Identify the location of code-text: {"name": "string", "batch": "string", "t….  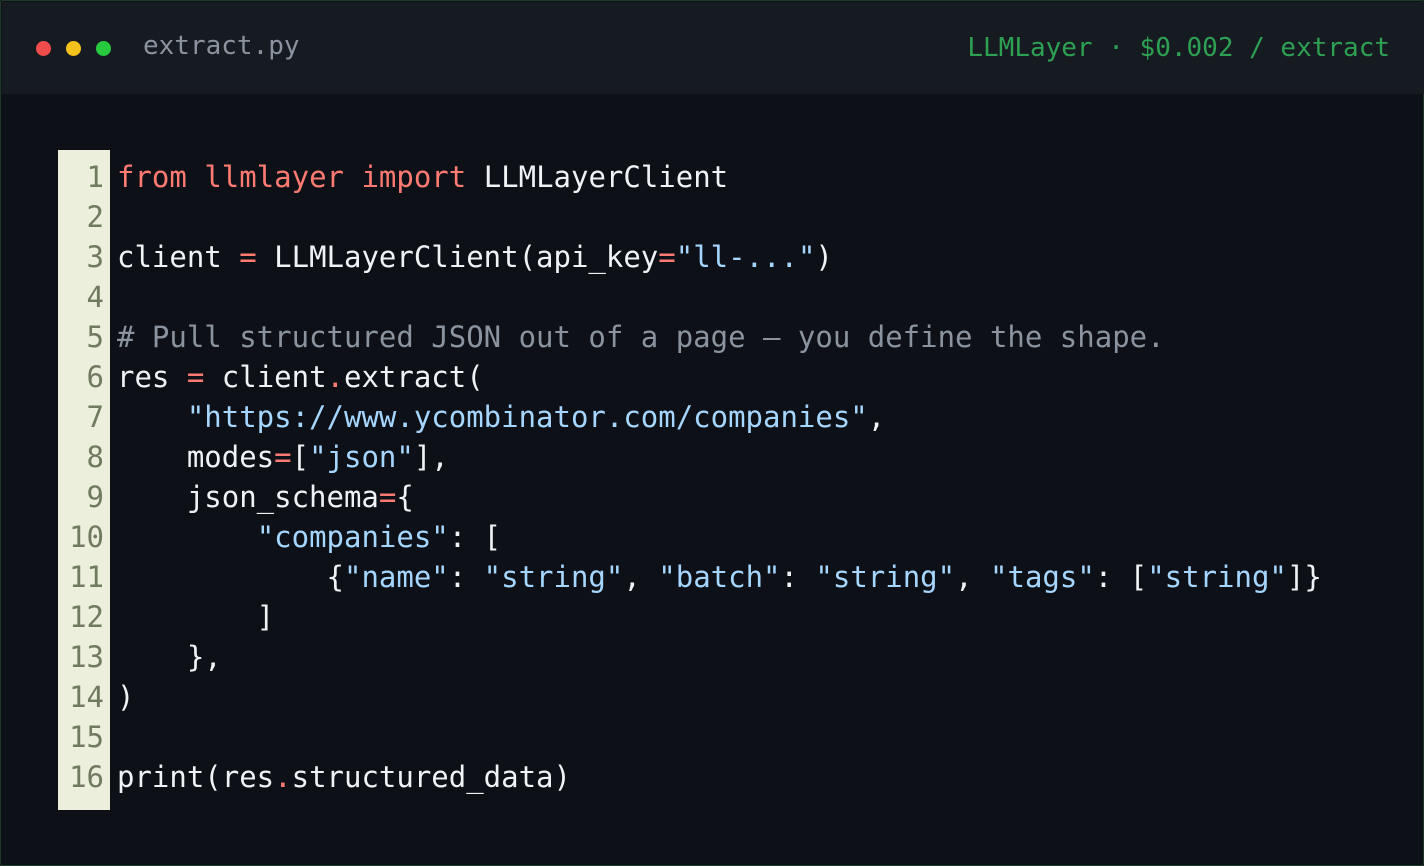
(719, 577).